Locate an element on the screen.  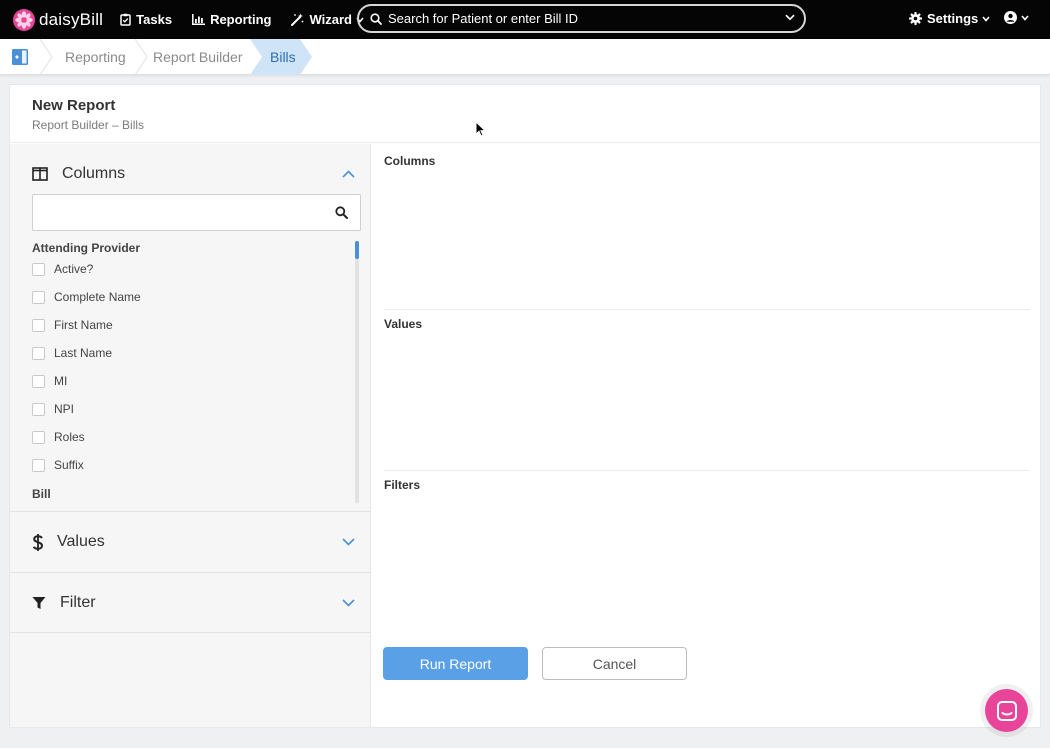
global-search is located at coordinates (581, 18).